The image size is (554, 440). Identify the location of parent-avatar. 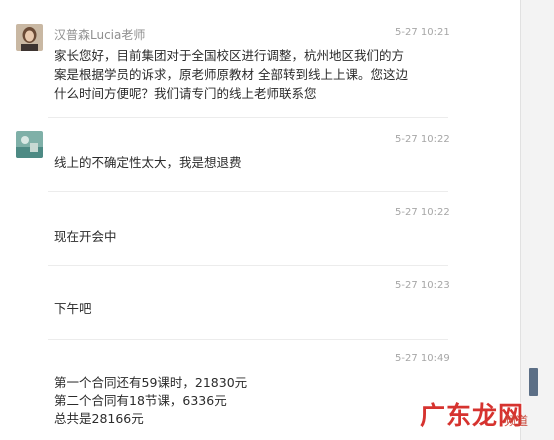
(29, 144).